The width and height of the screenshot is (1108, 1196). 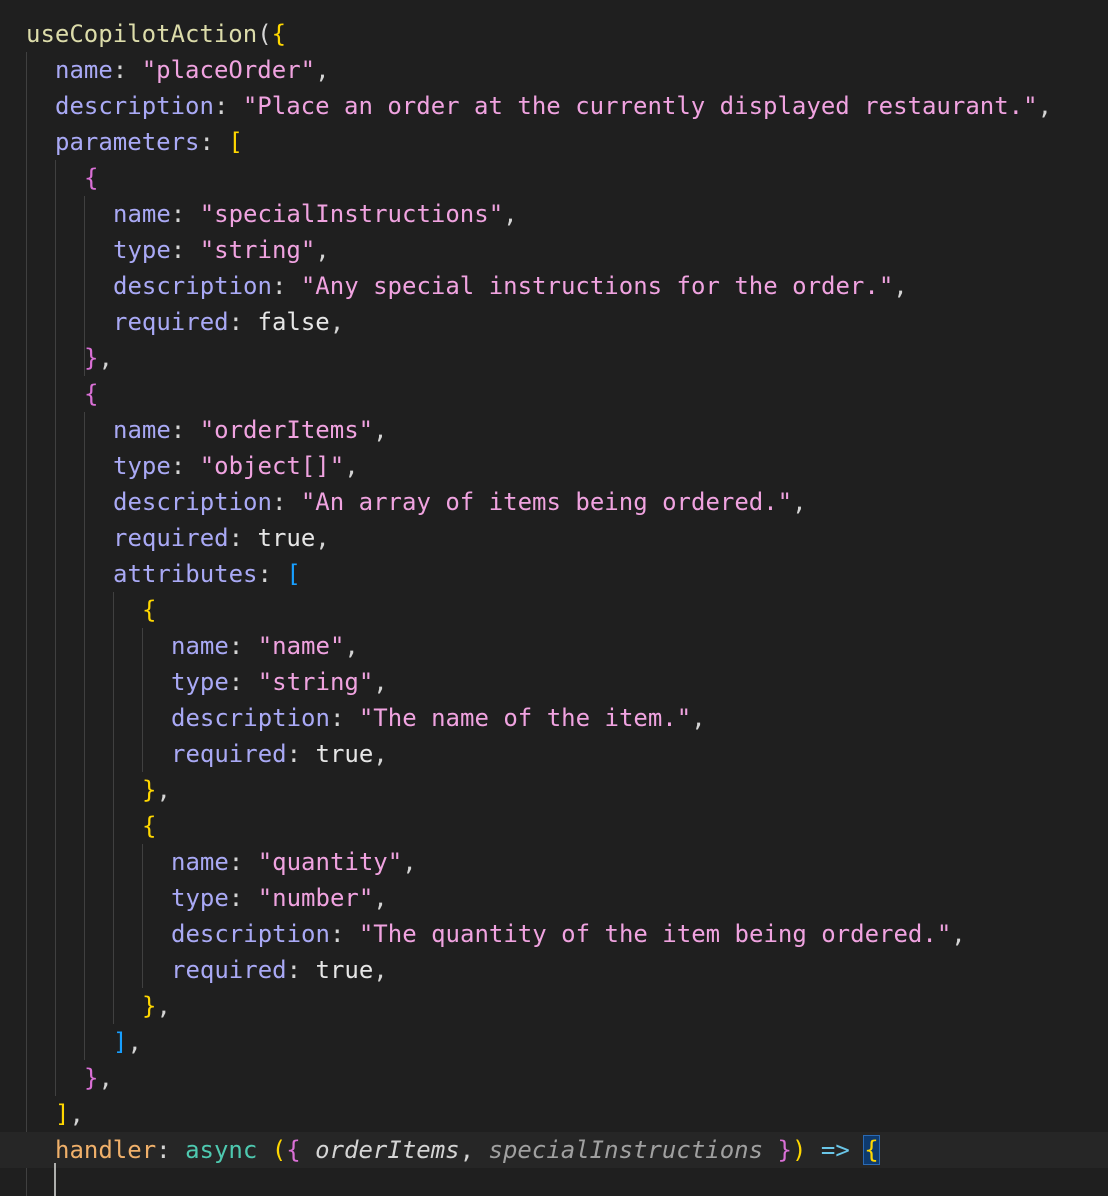 I want to click on property-key: handler, so click(x=106, y=1150).